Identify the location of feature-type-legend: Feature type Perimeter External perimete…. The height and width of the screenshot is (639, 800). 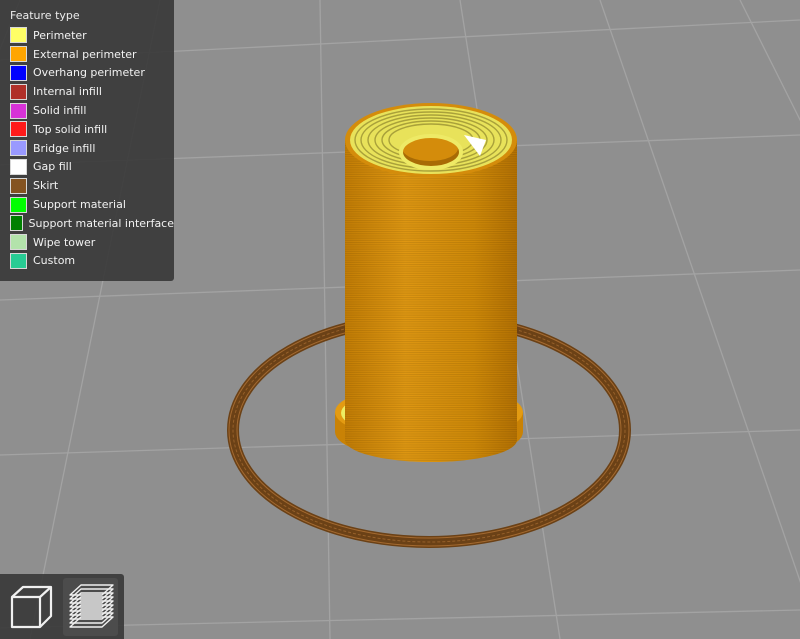
(87, 140).